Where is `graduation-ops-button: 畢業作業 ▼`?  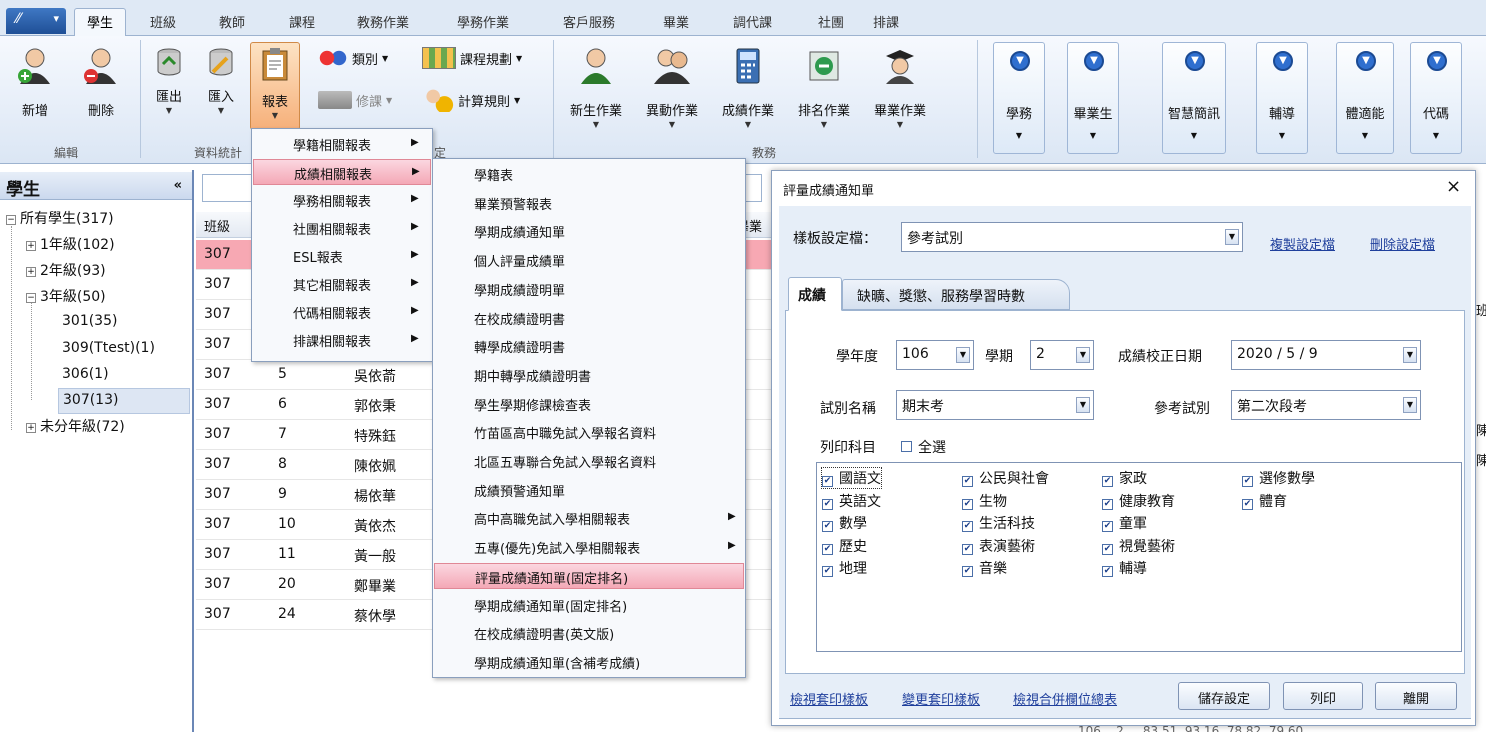 graduation-ops-button: 畢業作業 ▼ is located at coordinates (900, 90).